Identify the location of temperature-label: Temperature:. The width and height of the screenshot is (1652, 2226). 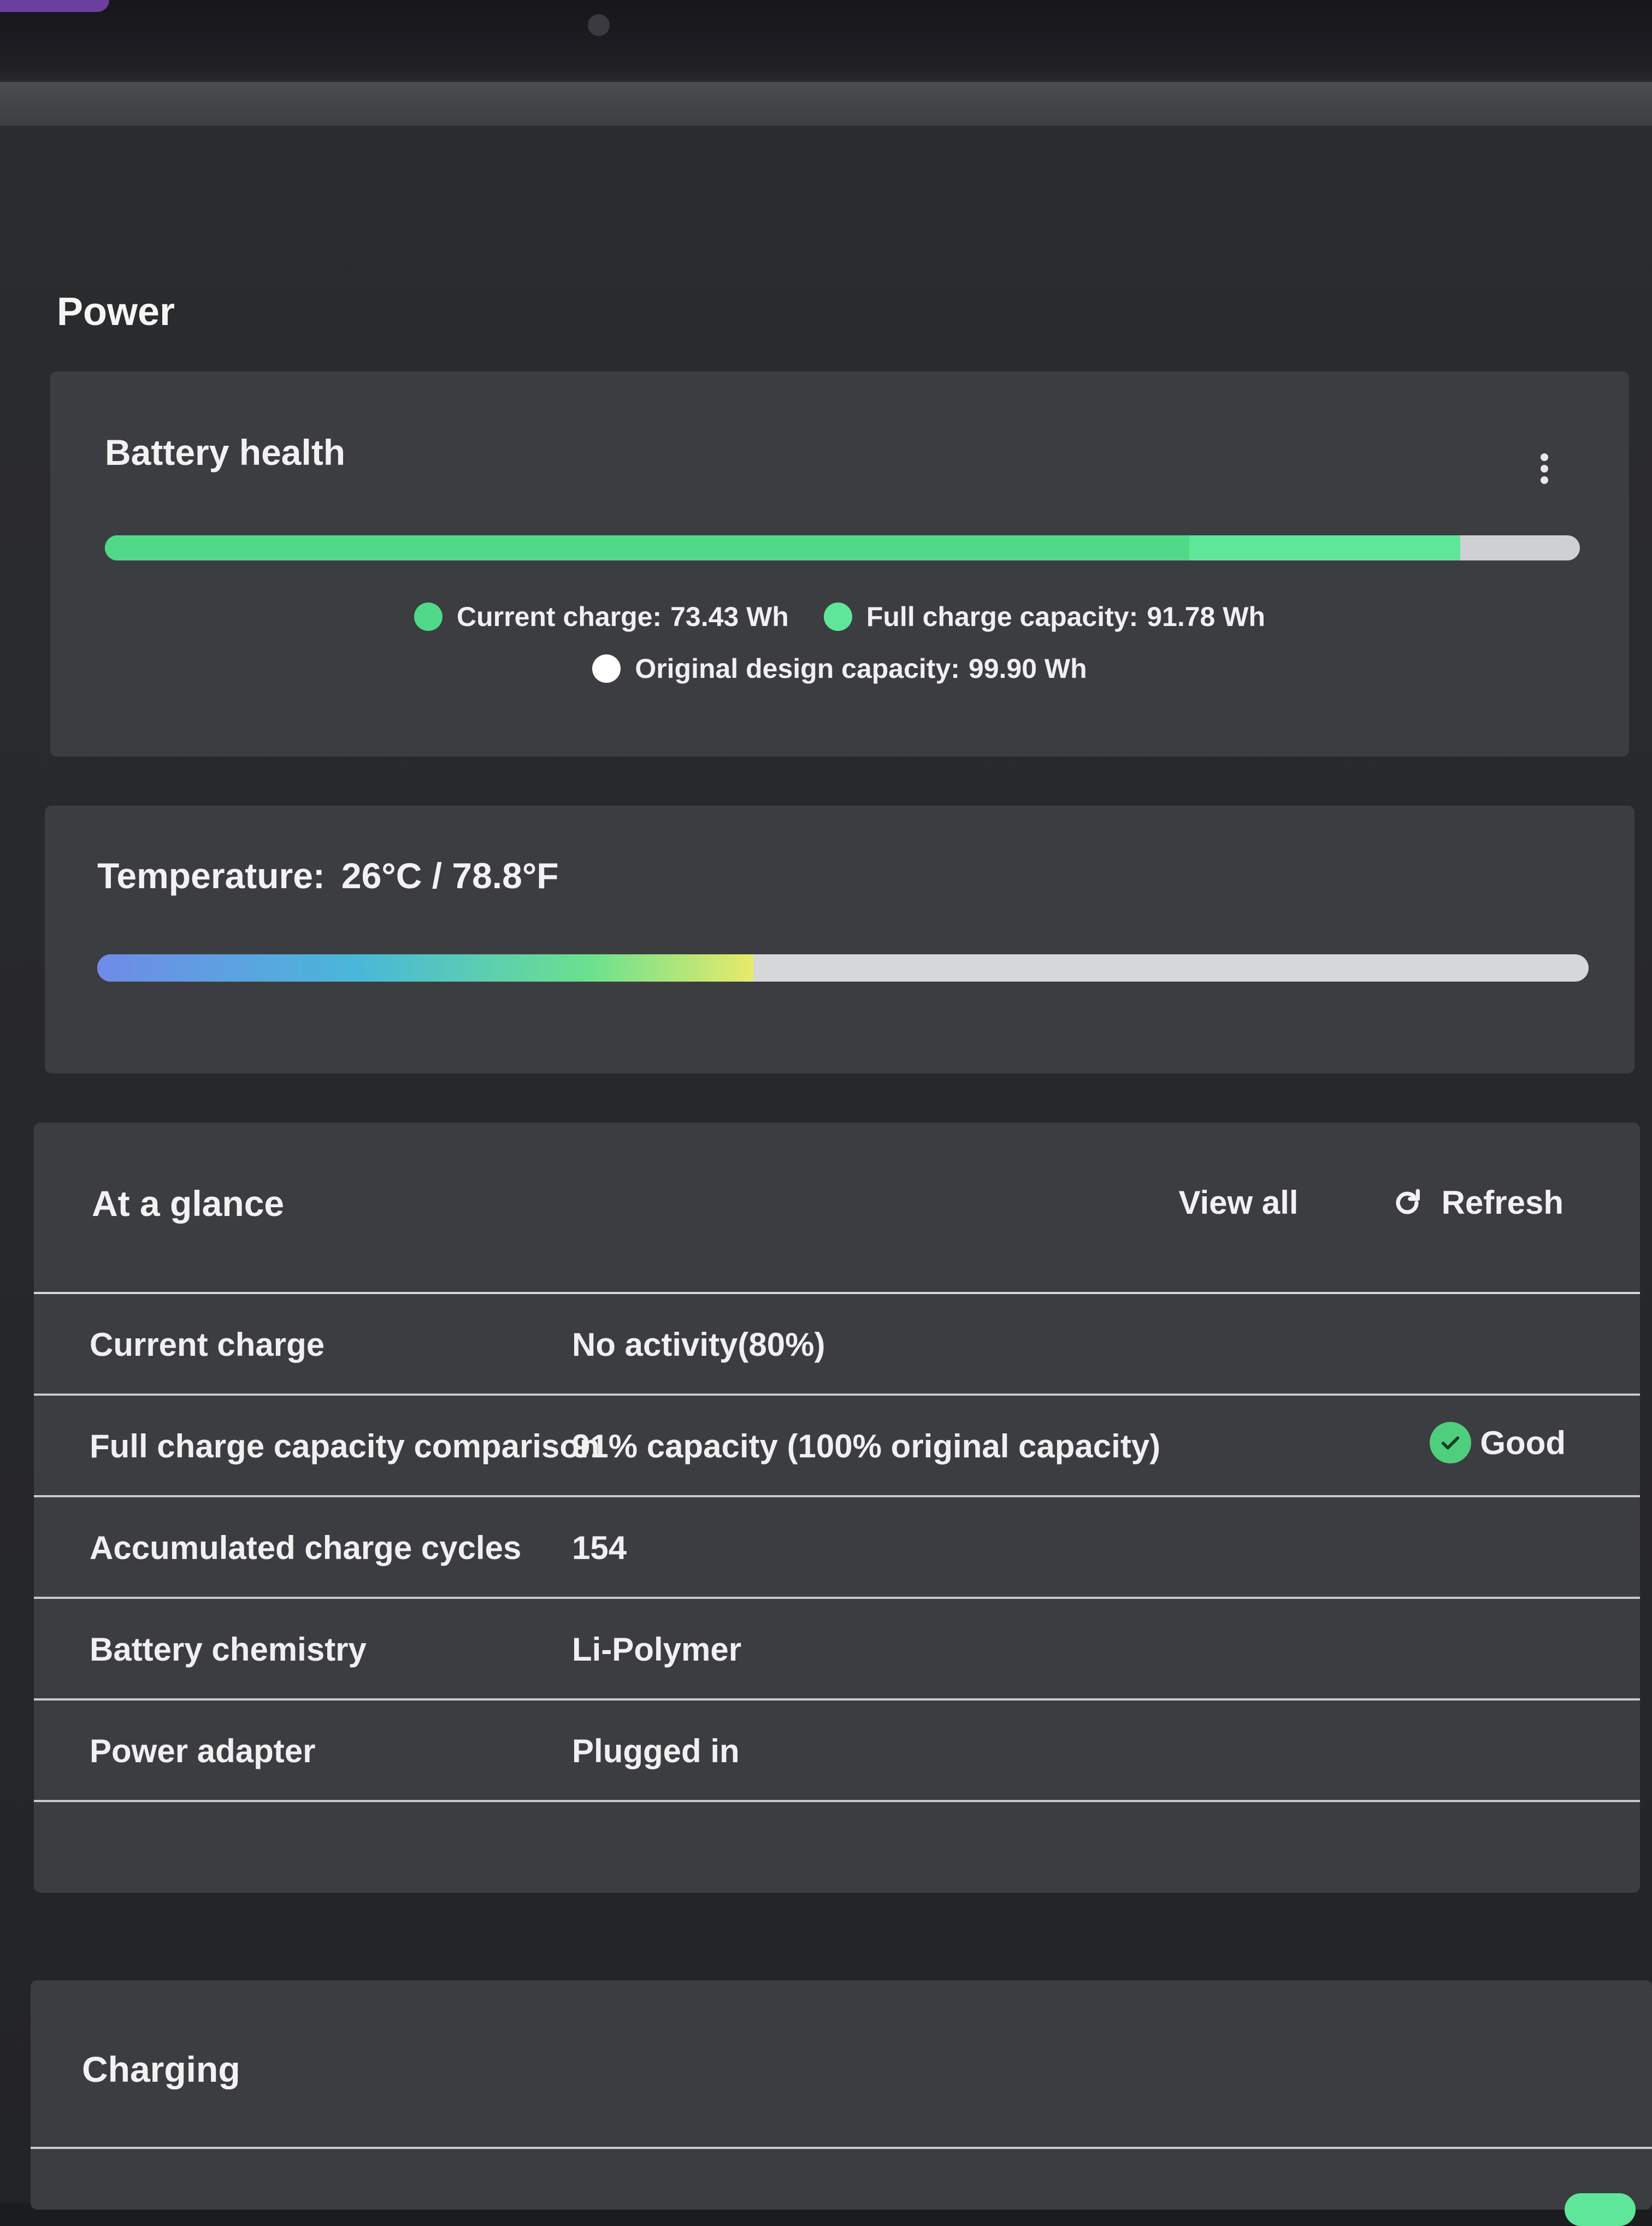
(211, 875).